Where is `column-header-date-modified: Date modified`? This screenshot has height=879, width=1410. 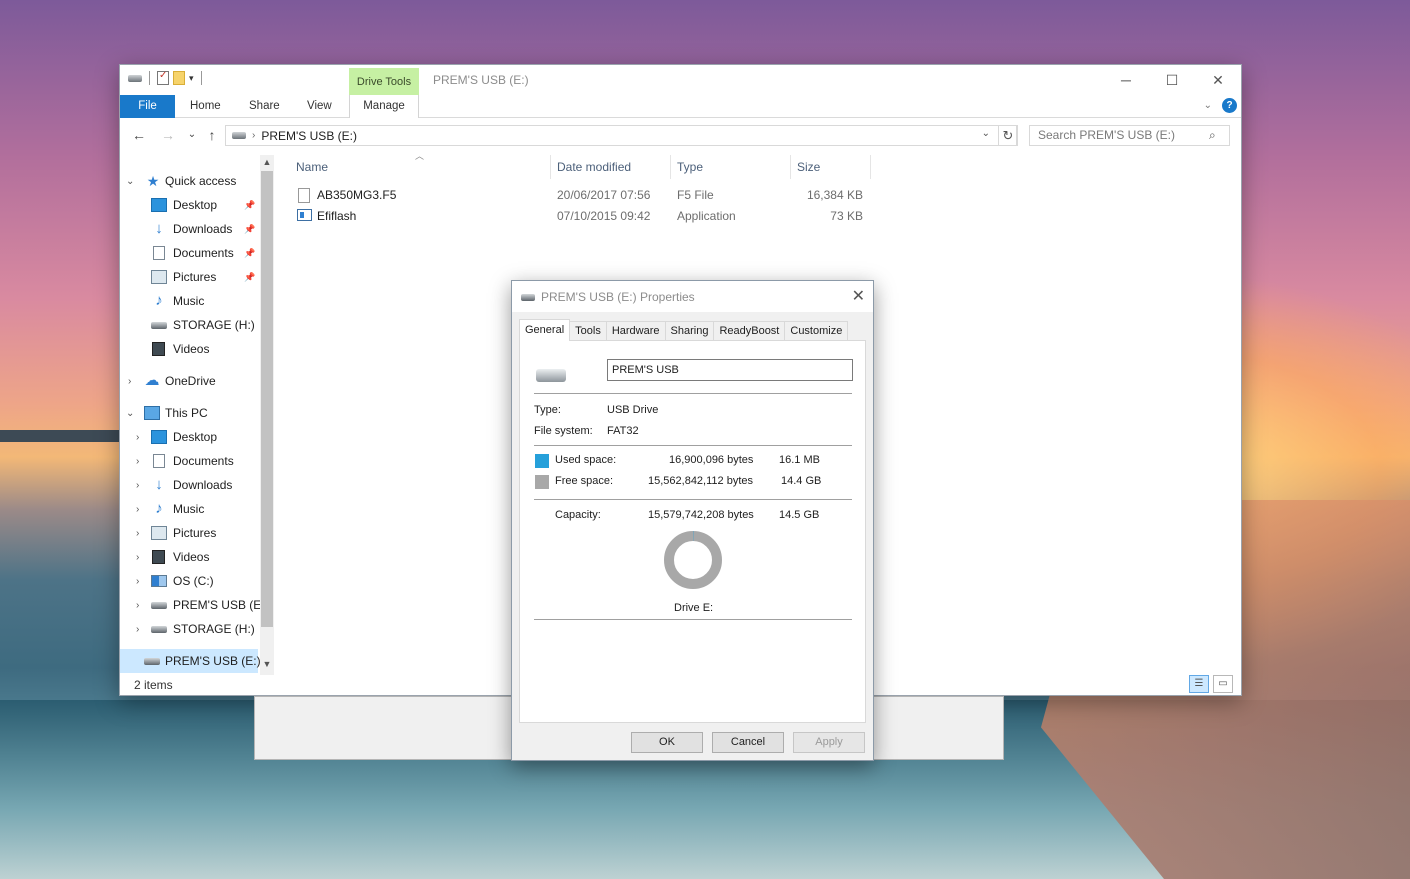
column-header-date-modified: Date modified is located at coordinates (594, 167).